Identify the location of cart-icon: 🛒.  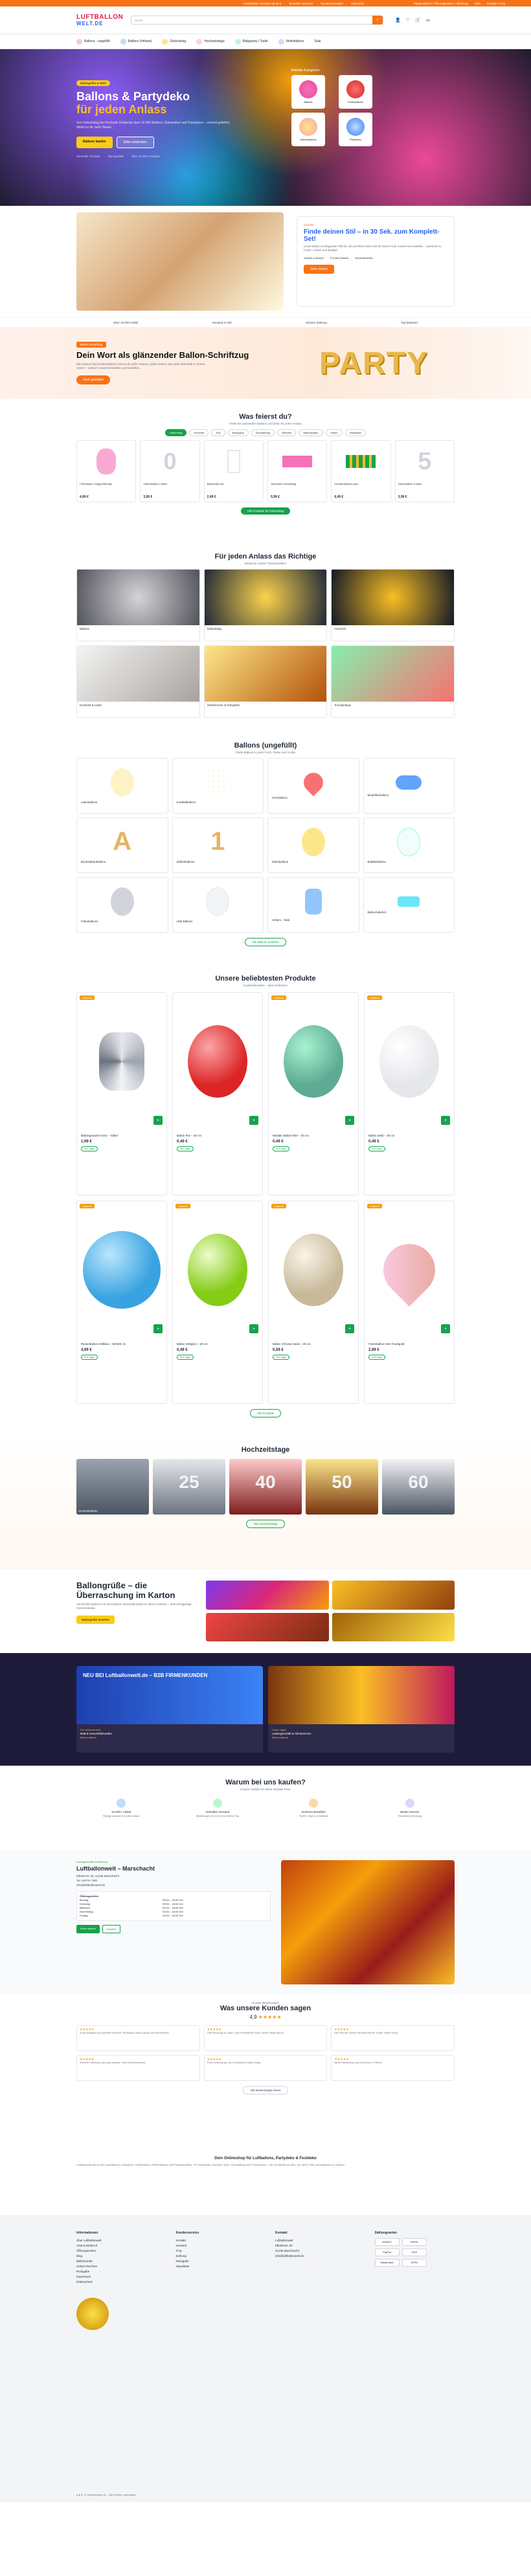
(418, 20).